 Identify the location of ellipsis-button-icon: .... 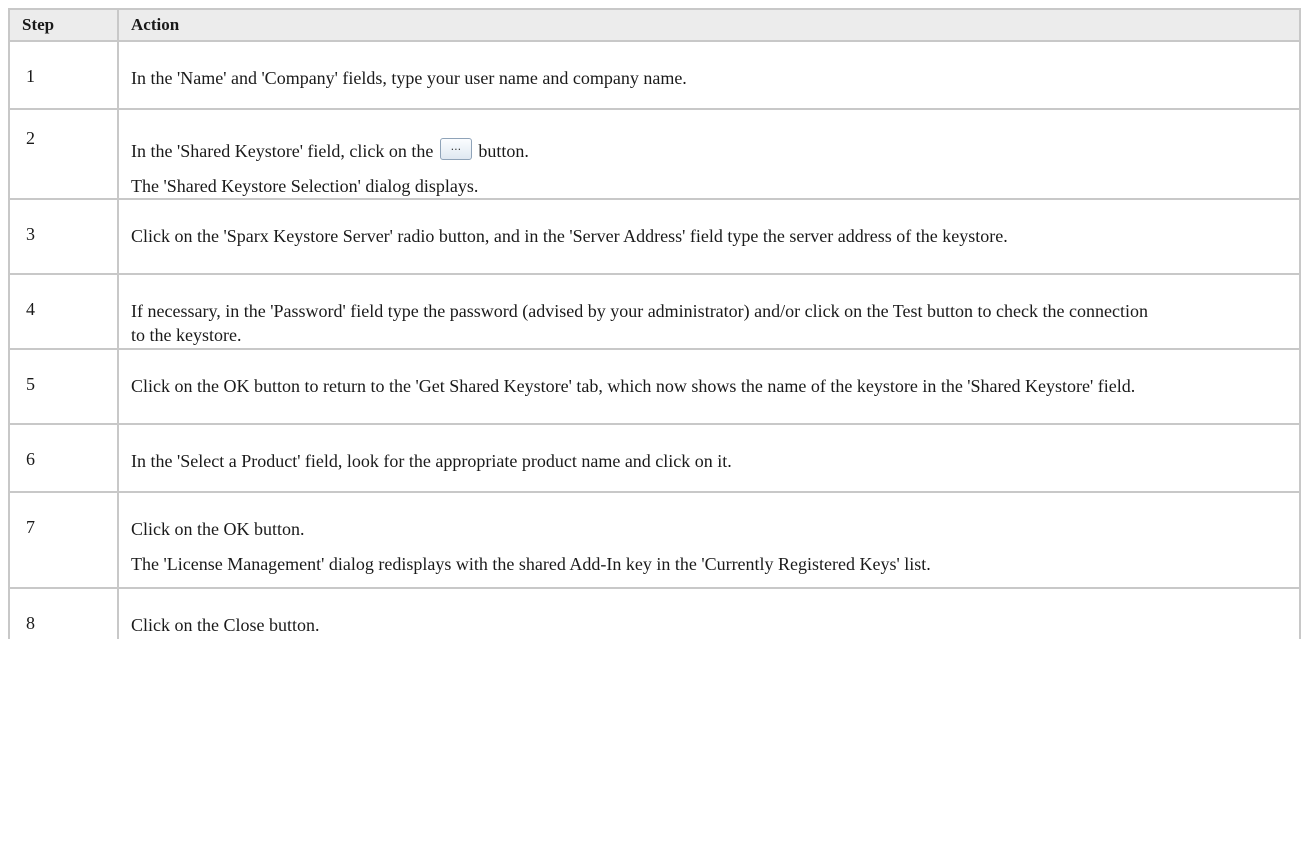
(455, 149).